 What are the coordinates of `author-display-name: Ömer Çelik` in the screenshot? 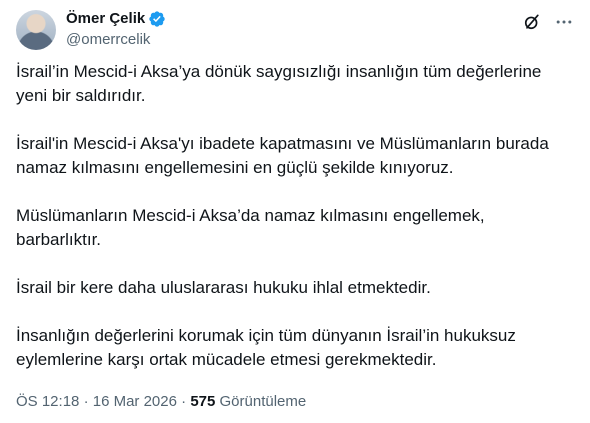 It's located at (105, 19).